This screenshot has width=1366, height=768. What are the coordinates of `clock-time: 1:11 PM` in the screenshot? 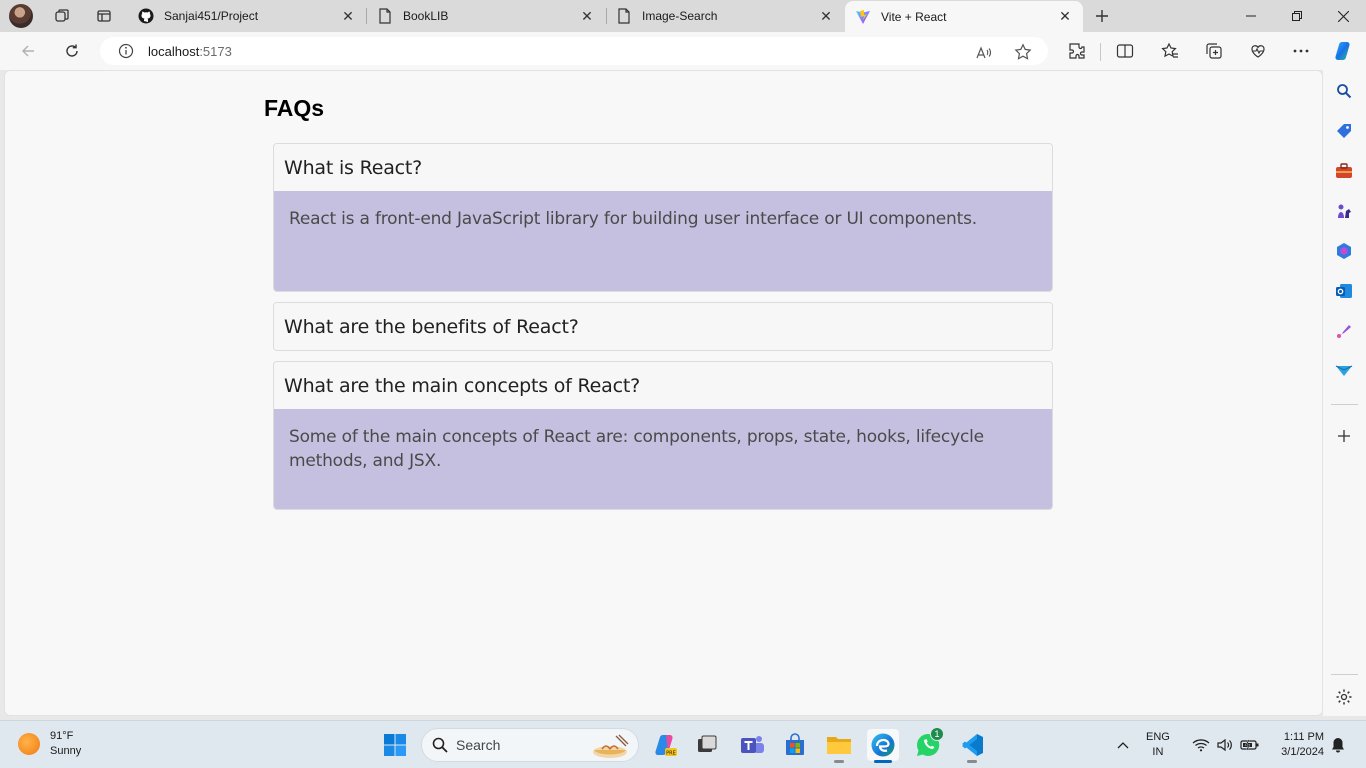 It's located at (1303, 737).